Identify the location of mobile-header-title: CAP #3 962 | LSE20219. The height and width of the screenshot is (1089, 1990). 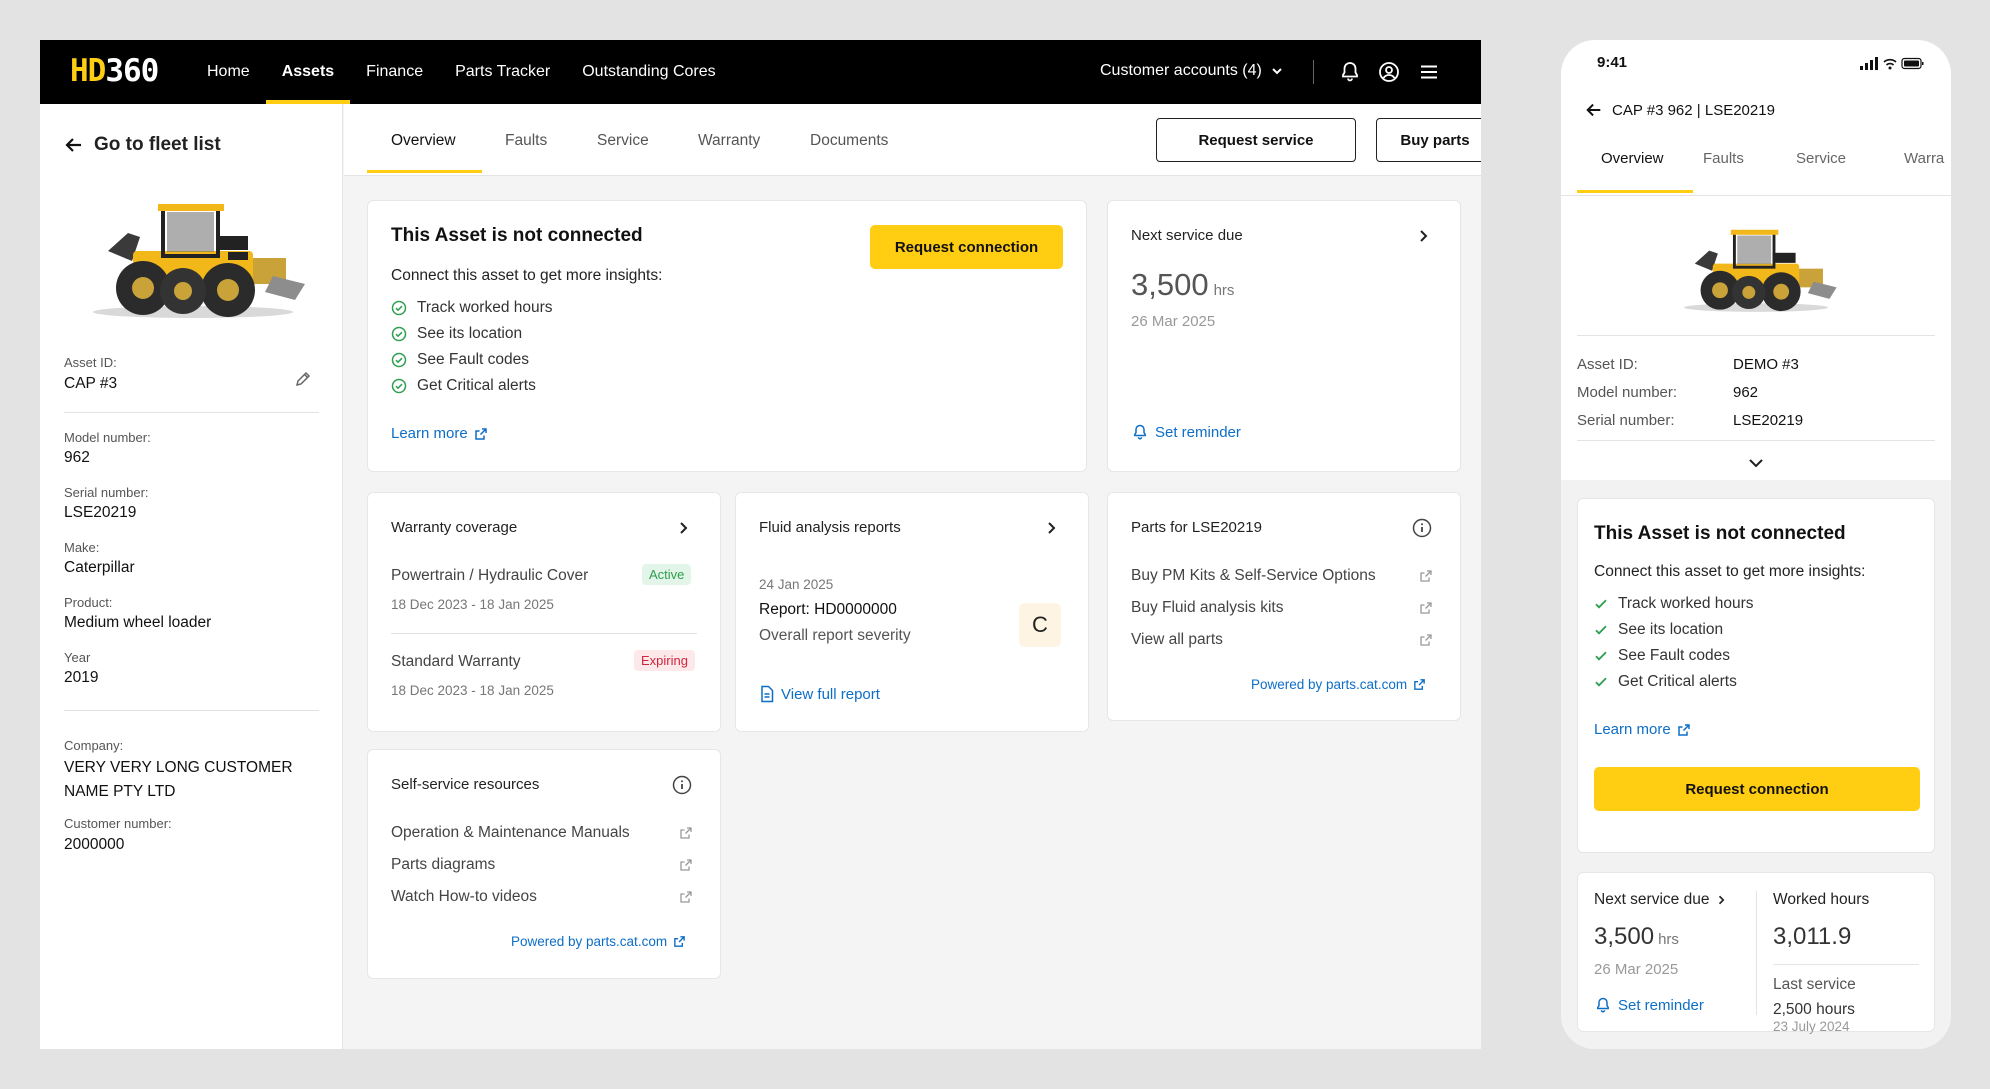
(1693, 110).